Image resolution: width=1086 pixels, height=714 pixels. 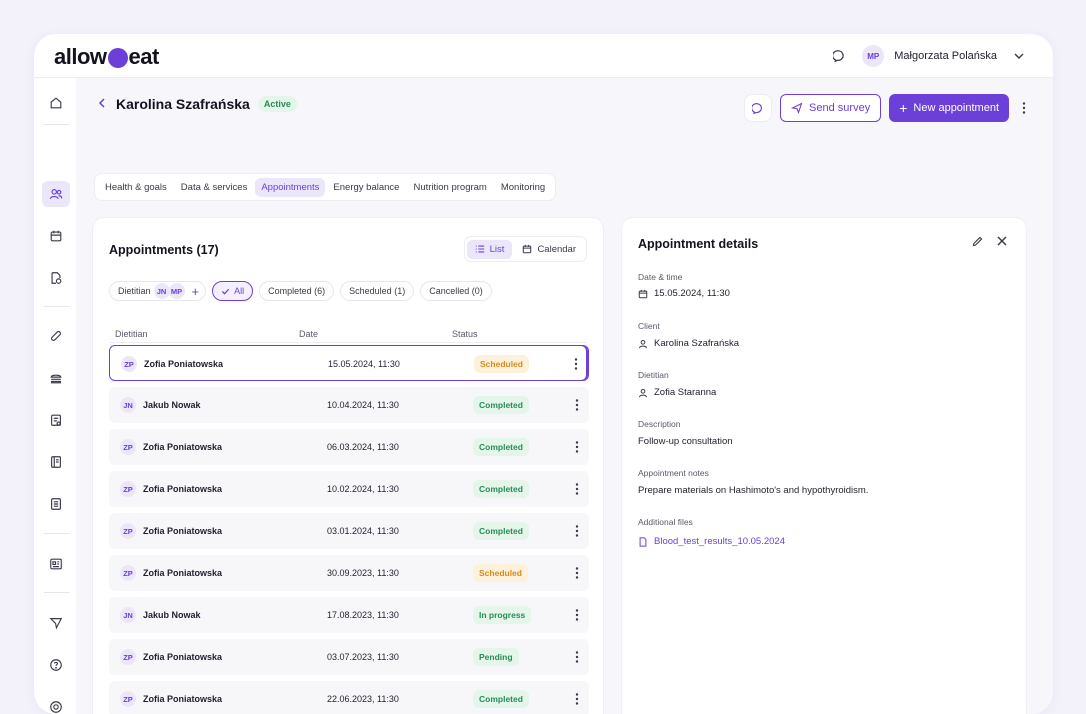 What do you see at coordinates (456, 291) in the screenshot?
I see `filter-cancelled: Cancelled (0)` at bounding box center [456, 291].